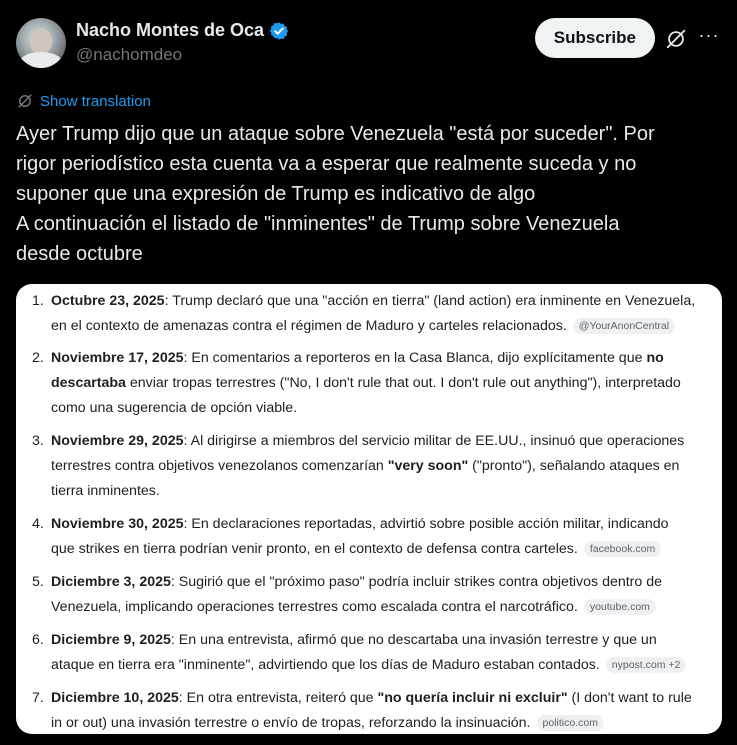  Describe the element at coordinates (117, 441) in the screenshot. I see `list-date: Noviembre 29, 2025` at that location.